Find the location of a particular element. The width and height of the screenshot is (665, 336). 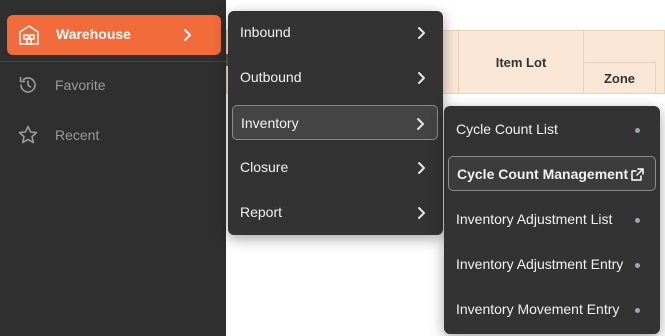

submenu-item-label: Cycle Count List is located at coordinates (507, 129).